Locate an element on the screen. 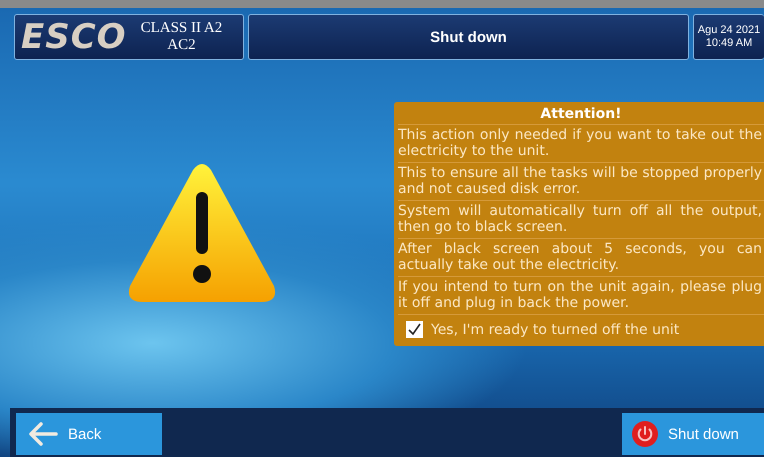  check-icon is located at coordinates (414, 329).